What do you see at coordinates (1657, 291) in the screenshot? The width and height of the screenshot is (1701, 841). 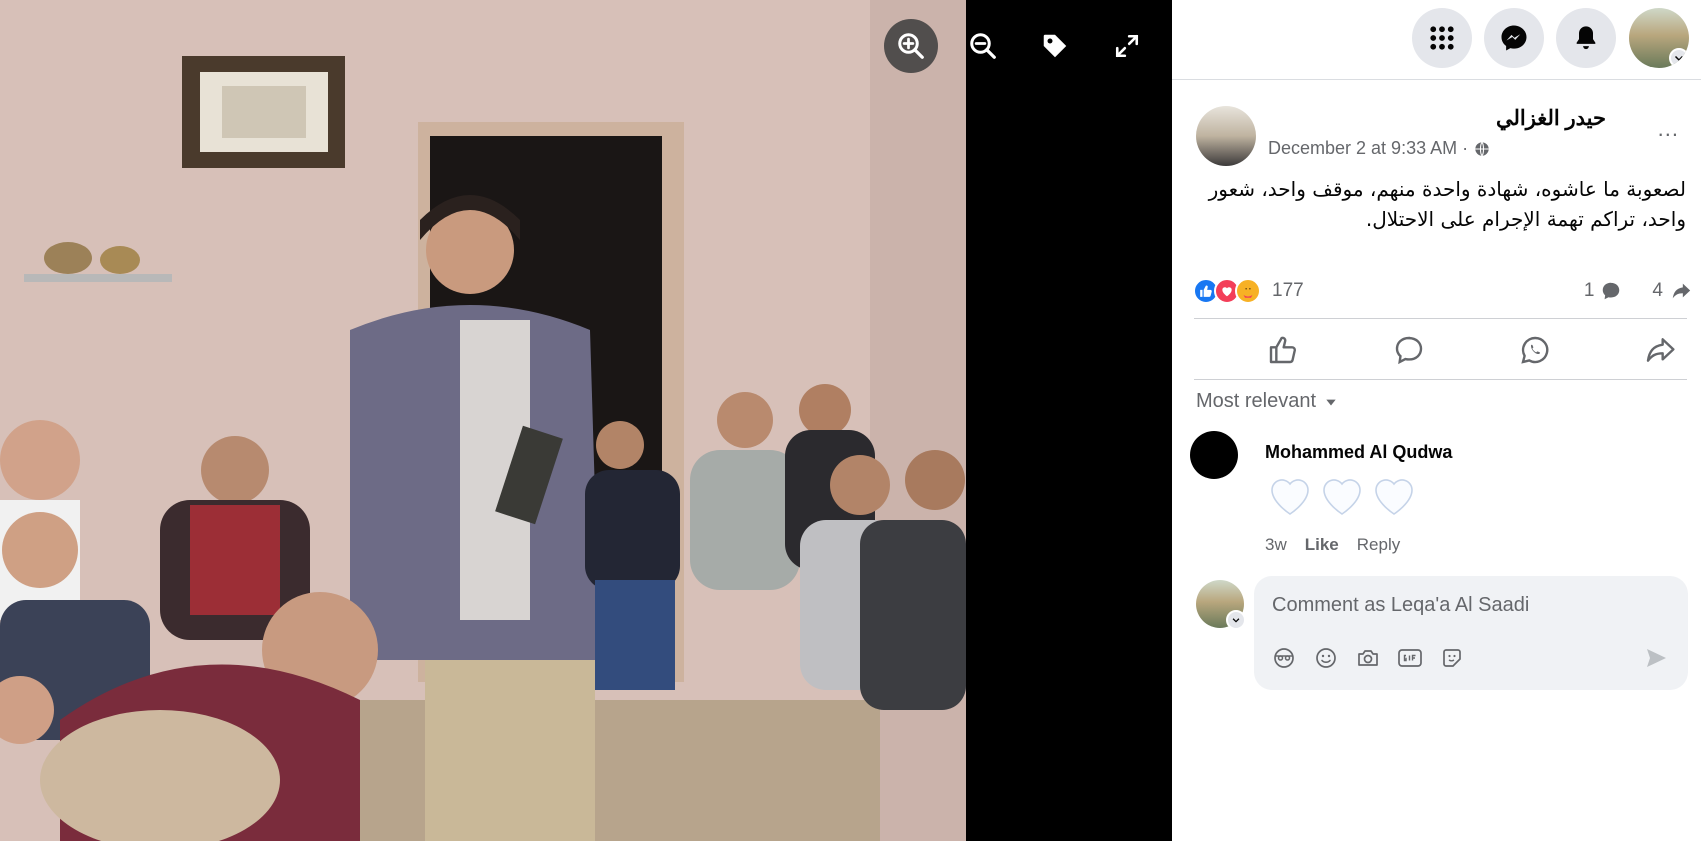 I see `shares-count: 4` at bounding box center [1657, 291].